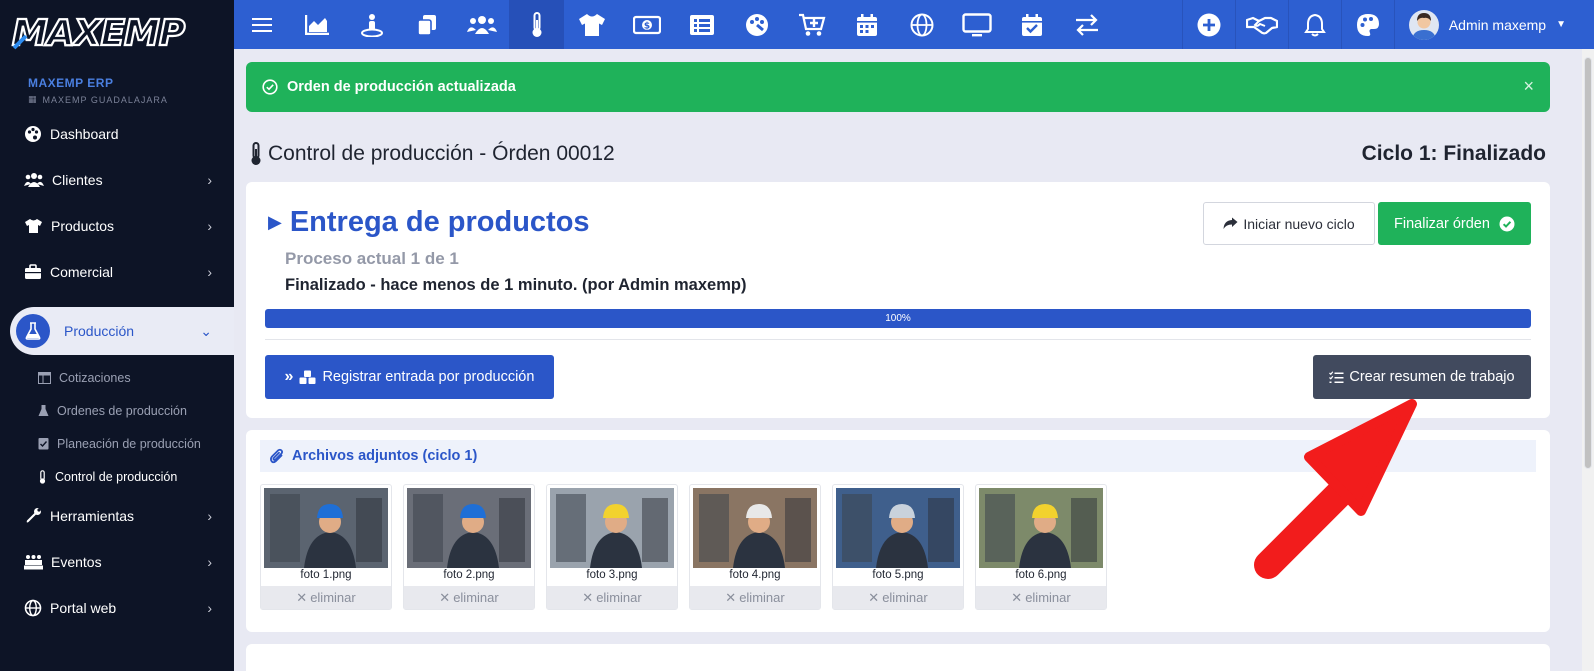  What do you see at coordinates (811, 24) in the screenshot?
I see `cart-plus-icon` at bounding box center [811, 24].